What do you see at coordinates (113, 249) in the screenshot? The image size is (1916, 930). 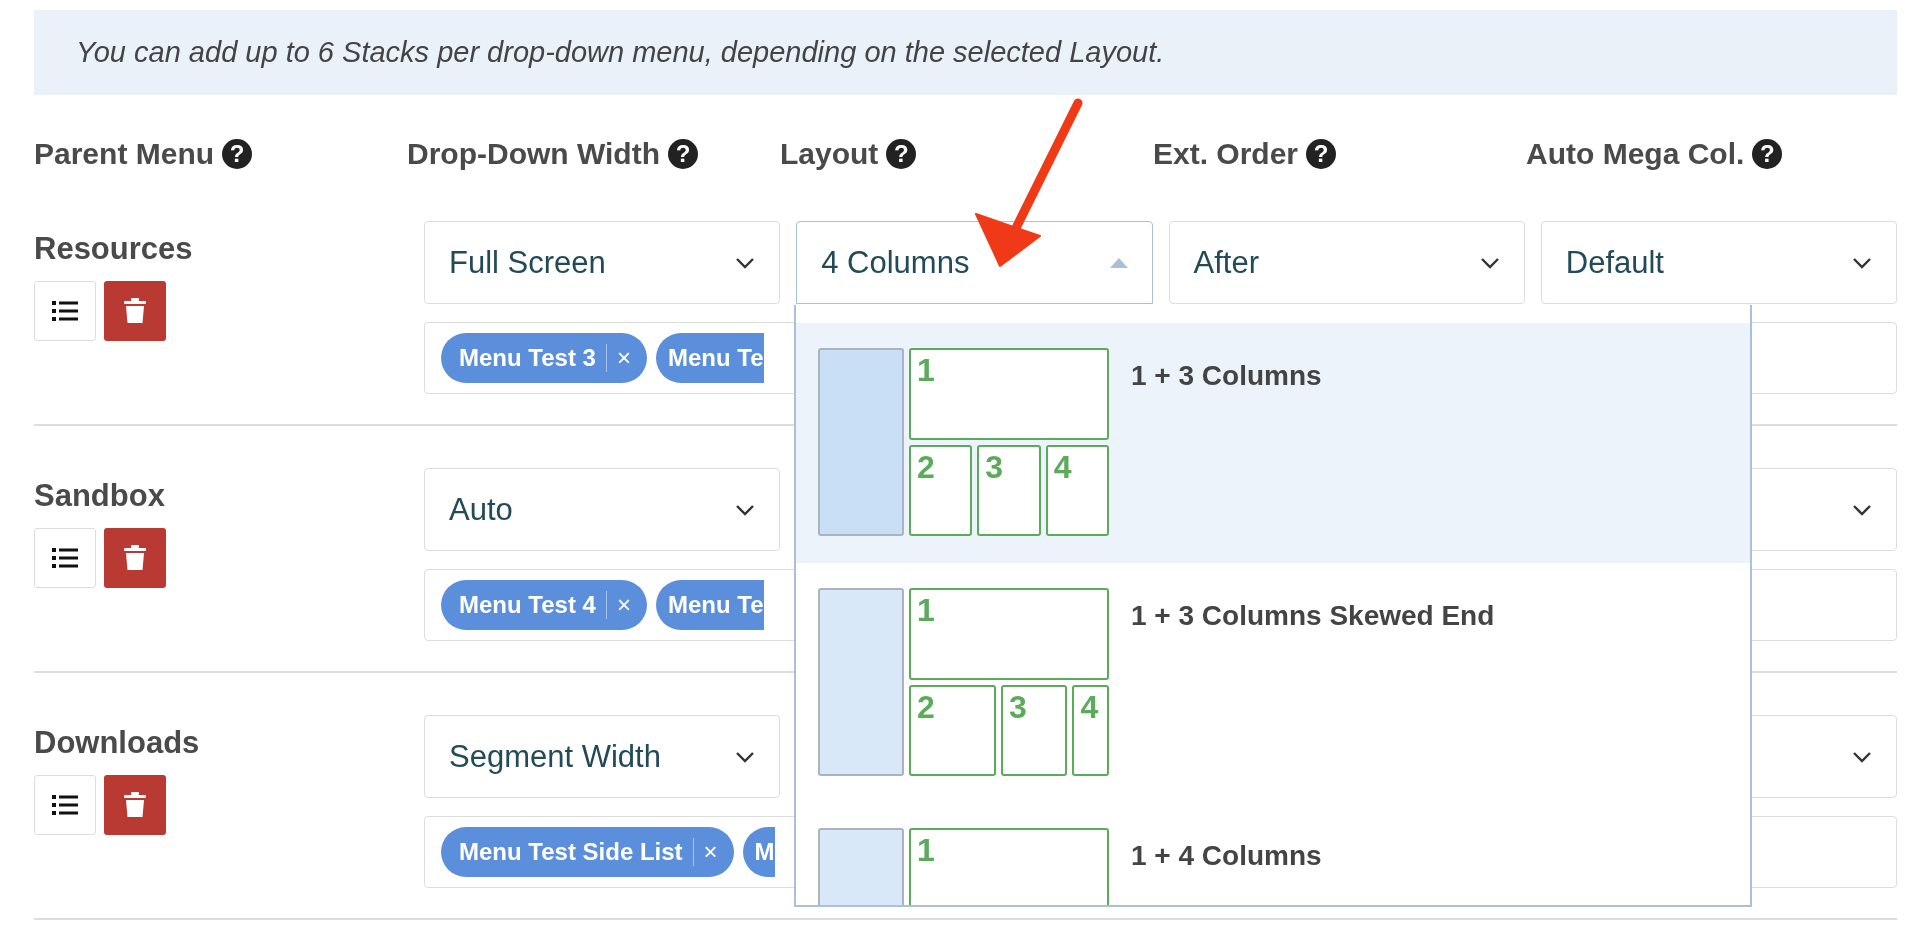 I see `menu-name: Resources` at bounding box center [113, 249].